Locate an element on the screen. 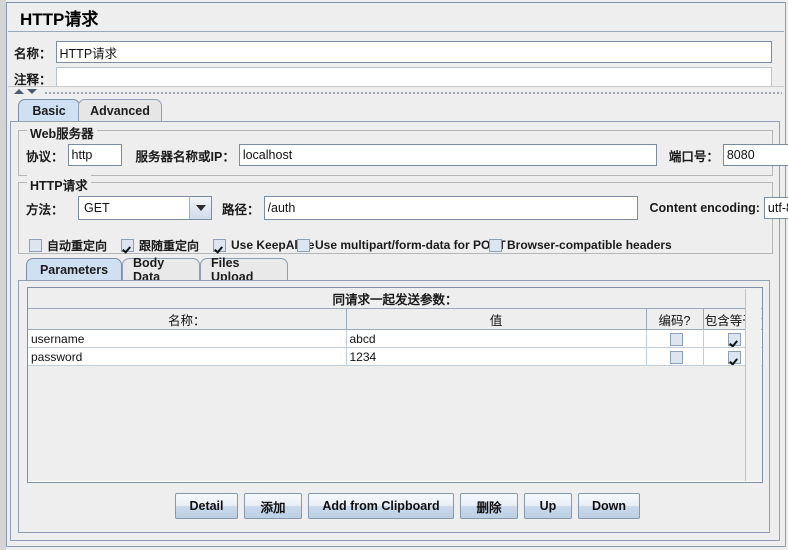 This screenshot has height=550, width=788. column-header-encode: 编码? is located at coordinates (675, 319).